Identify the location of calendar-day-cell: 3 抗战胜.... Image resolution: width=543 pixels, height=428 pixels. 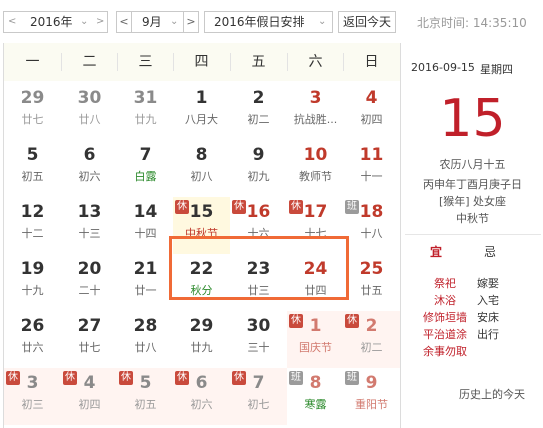
(315, 111).